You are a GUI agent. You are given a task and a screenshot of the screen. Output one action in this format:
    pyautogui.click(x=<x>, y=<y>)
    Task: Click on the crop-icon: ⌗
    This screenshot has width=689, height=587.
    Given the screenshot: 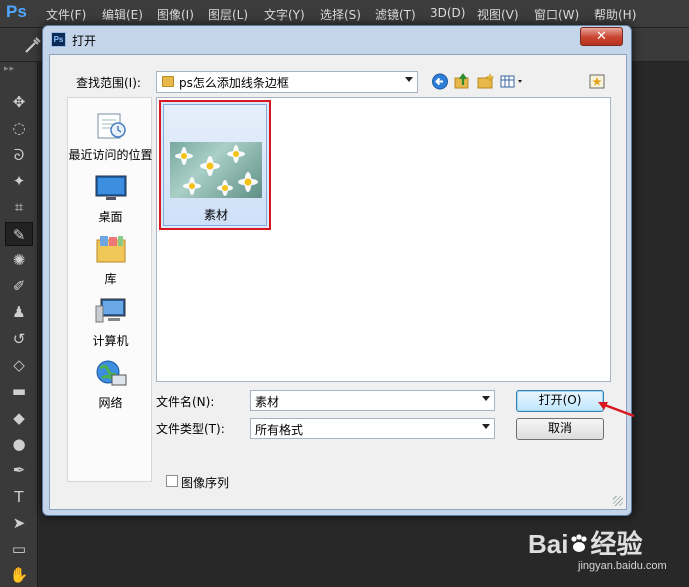 What is the action you would take?
    pyautogui.click(x=19, y=207)
    